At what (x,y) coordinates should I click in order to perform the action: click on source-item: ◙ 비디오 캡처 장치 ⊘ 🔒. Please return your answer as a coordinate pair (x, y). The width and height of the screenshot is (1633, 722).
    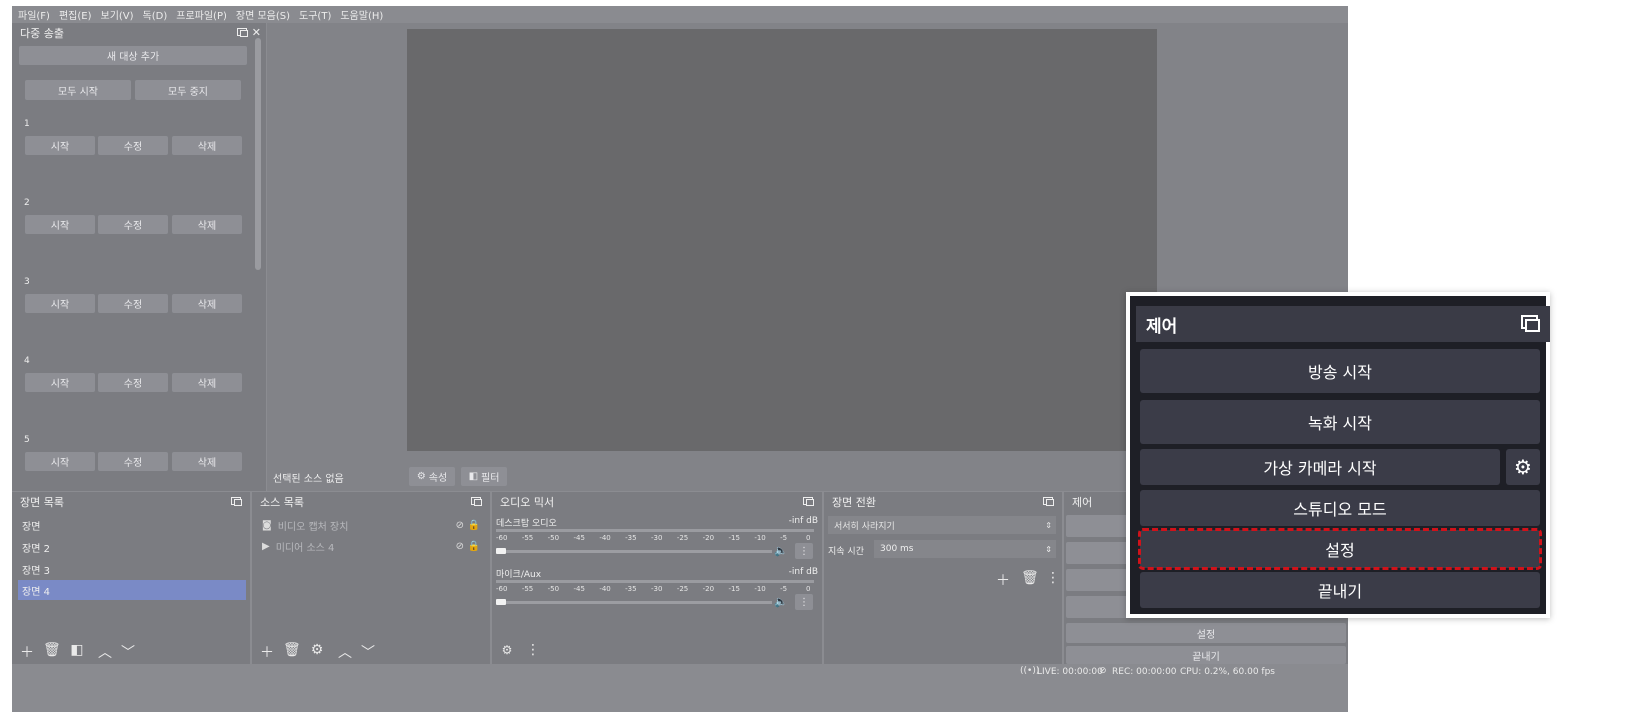
    Looking at the image, I should click on (371, 525).